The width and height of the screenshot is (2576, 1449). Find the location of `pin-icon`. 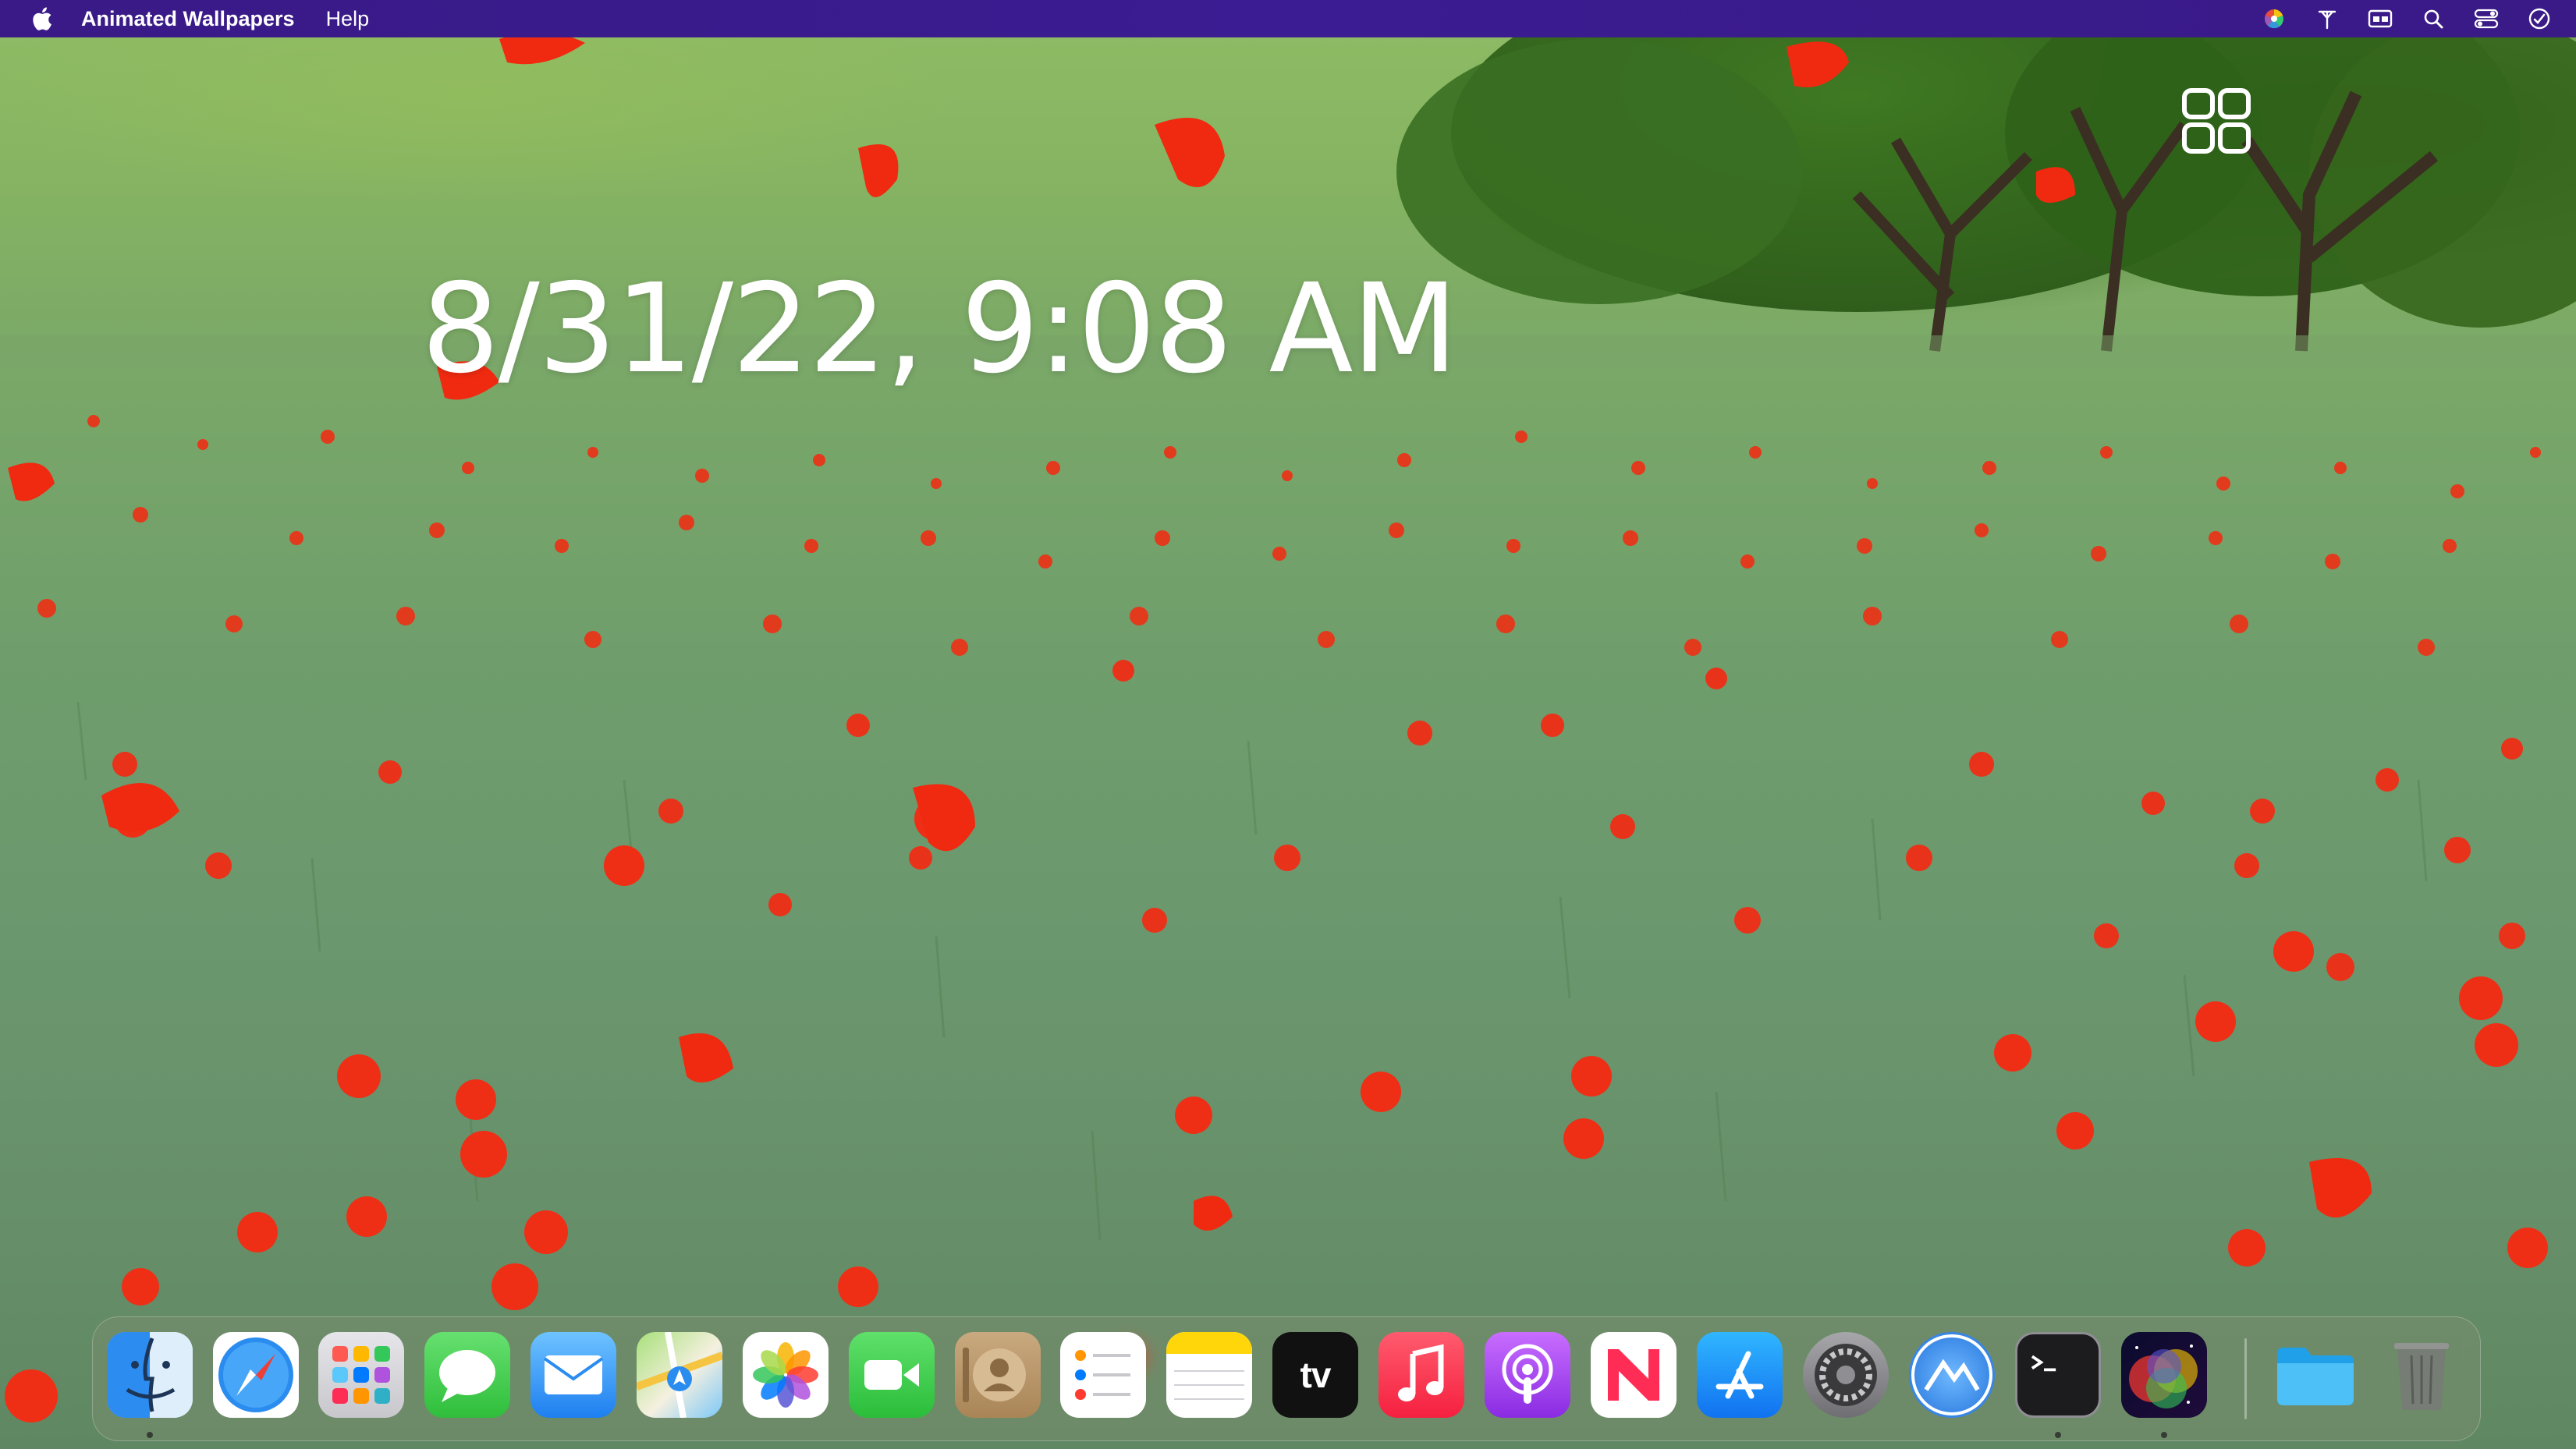

pin-icon is located at coordinates (2327, 18).